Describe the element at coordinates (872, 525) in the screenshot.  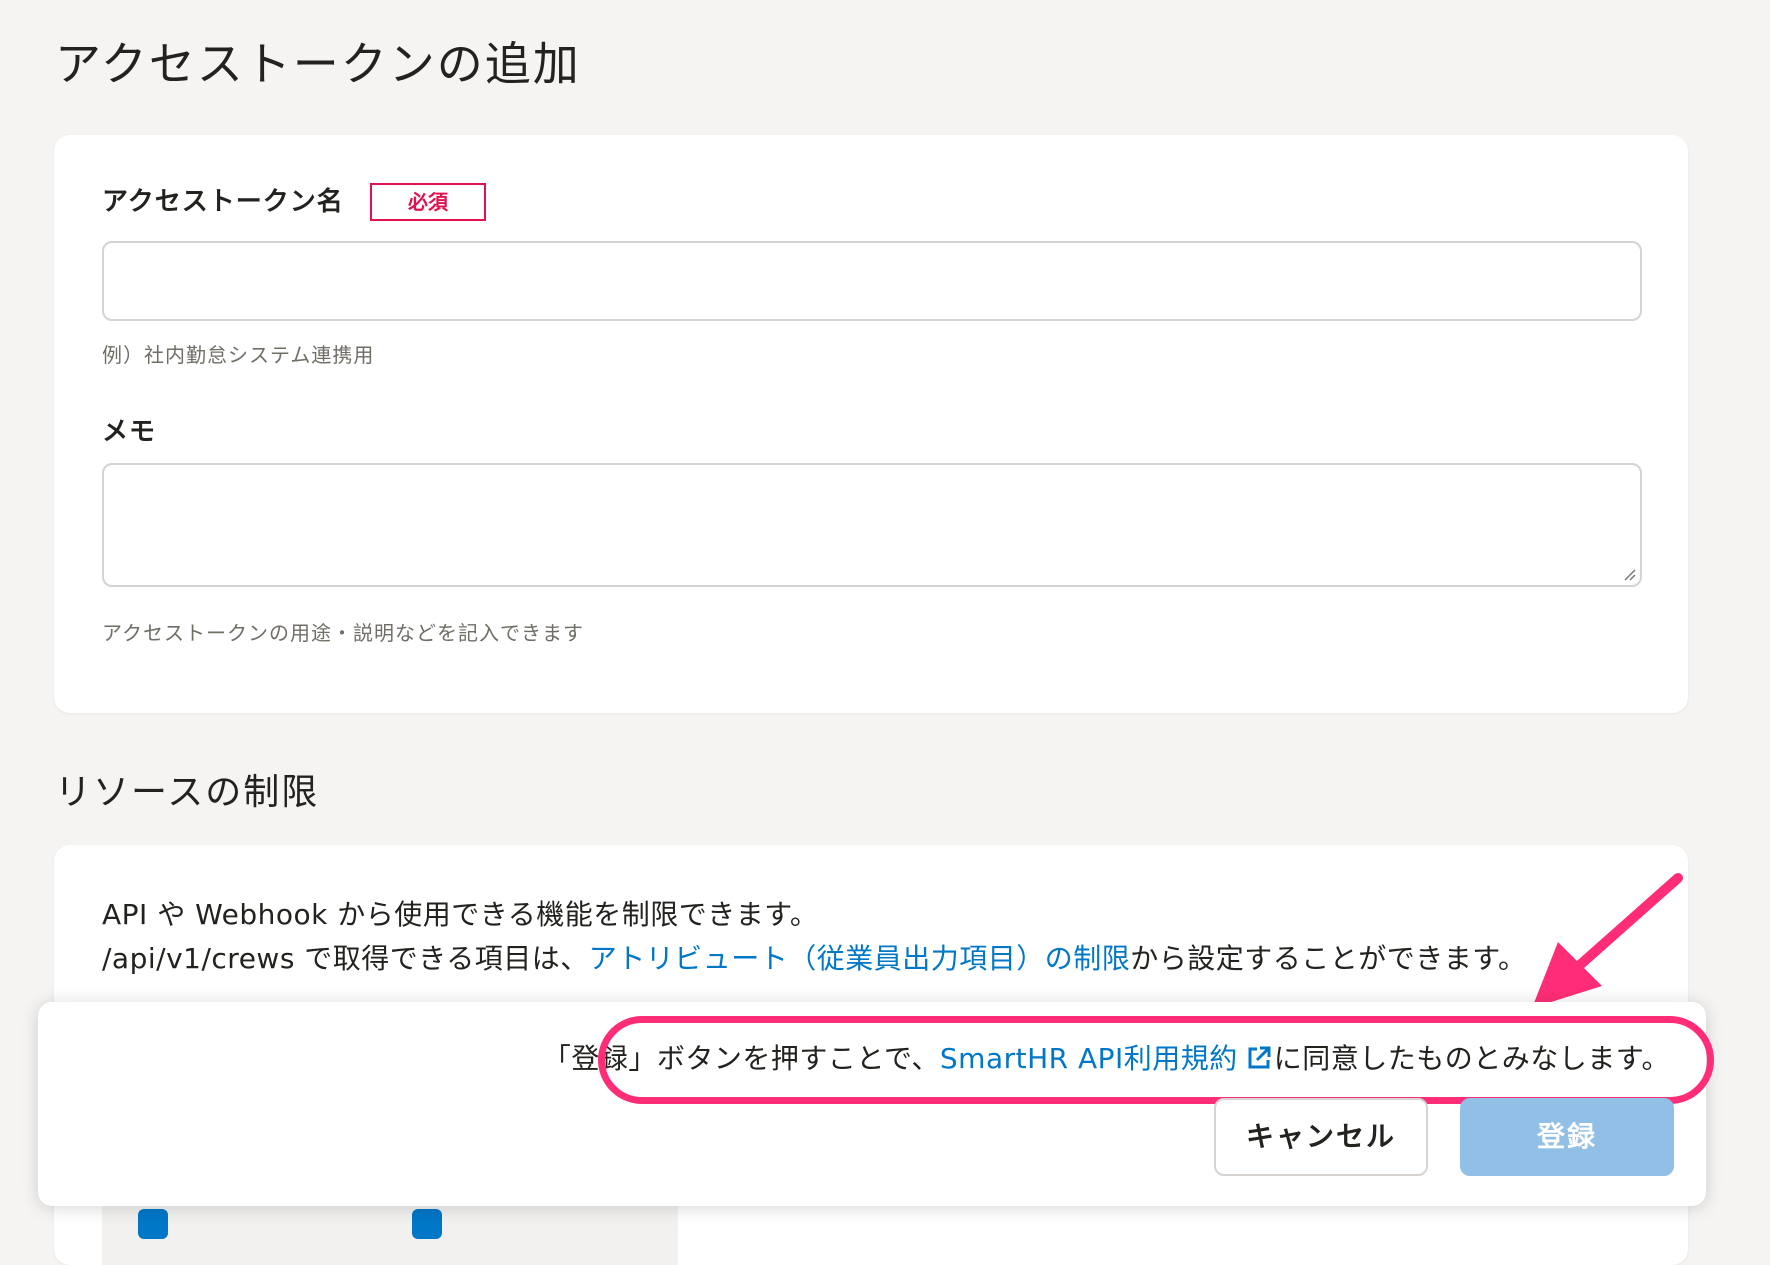
I see `memo-textarea` at that location.